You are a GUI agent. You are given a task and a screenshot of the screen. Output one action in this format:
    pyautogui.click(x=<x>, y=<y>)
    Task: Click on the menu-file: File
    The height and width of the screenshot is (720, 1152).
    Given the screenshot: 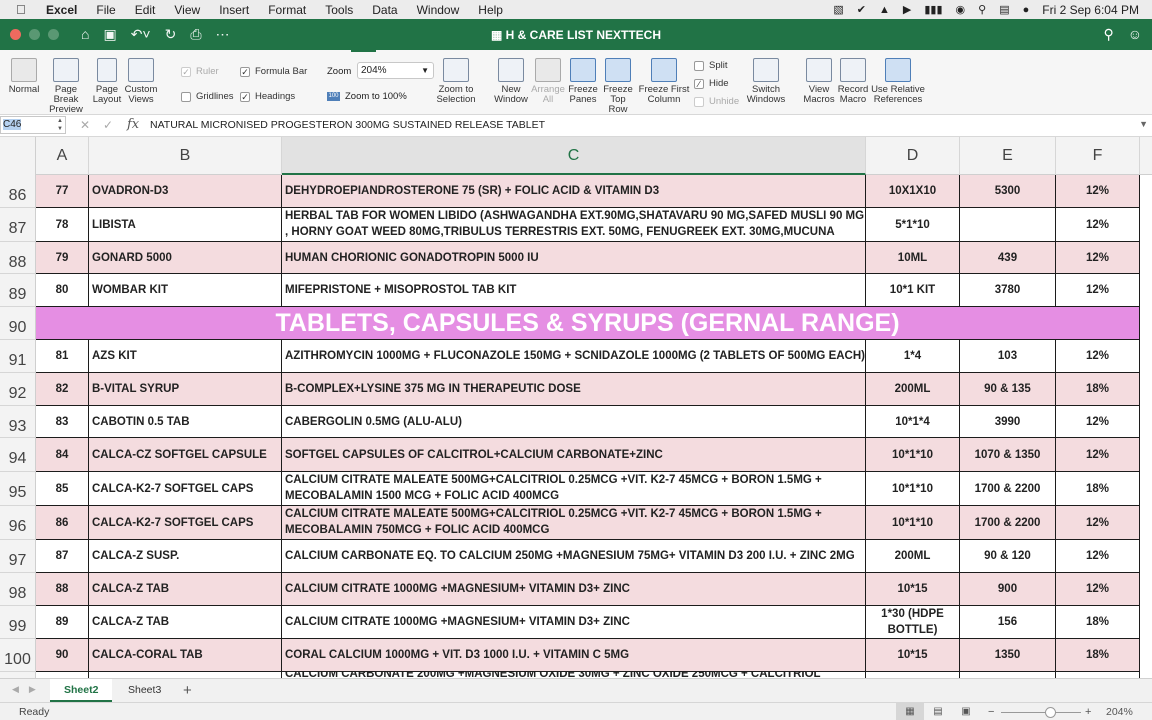 What is the action you would take?
    pyautogui.click(x=105, y=10)
    